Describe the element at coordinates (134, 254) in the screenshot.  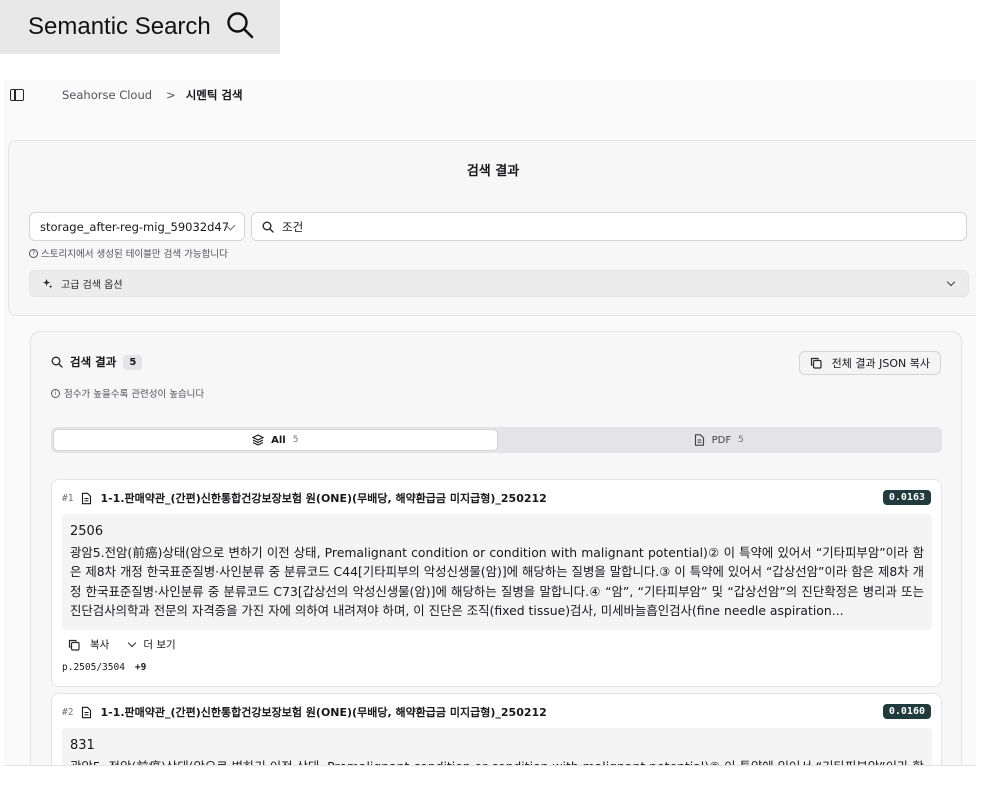
I see `storage-hint-text: 스토리지에서 생성된 테이블만 검색 가능합니다` at that location.